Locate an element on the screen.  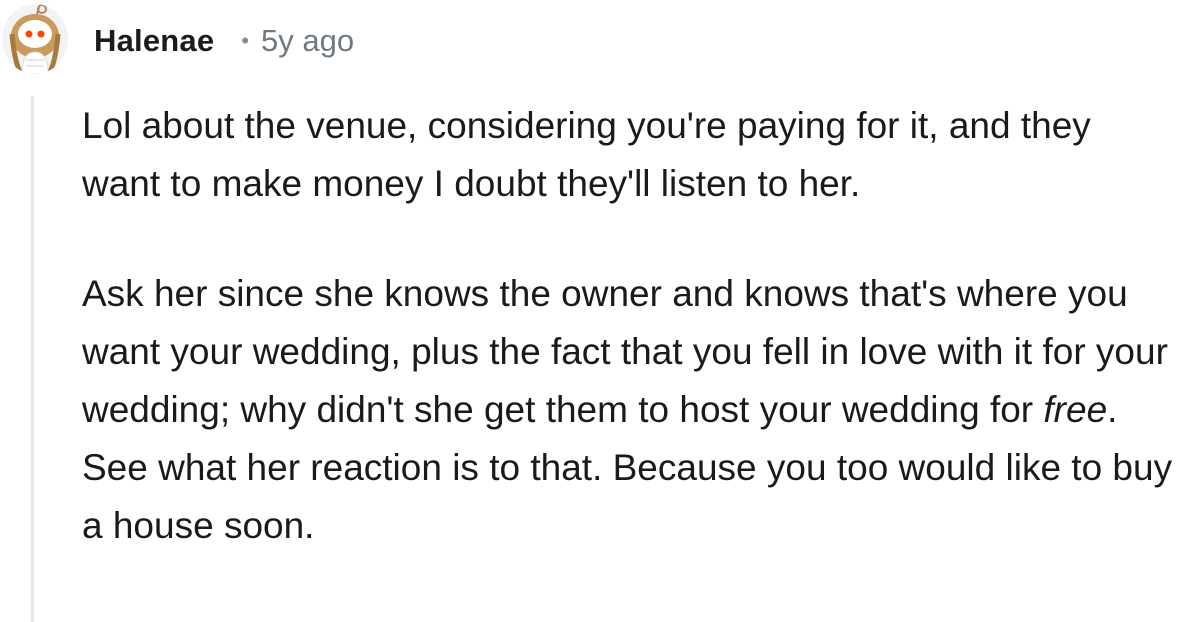
avatar is located at coordinates (35, 39).